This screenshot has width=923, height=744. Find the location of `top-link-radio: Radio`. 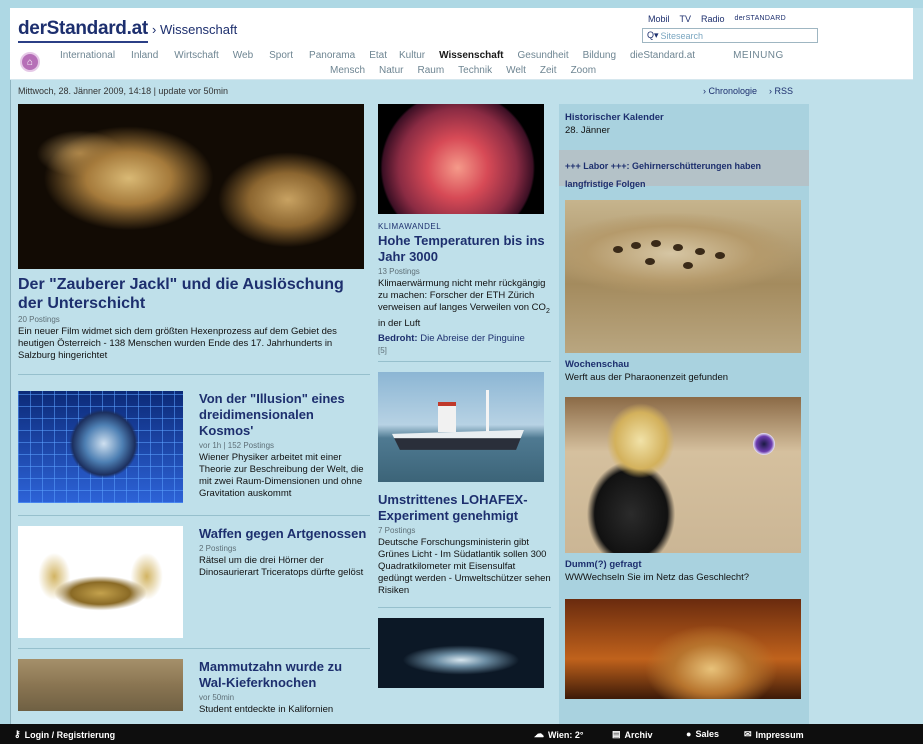

top-link-radio: Radio is located at coordinates (713, 19).